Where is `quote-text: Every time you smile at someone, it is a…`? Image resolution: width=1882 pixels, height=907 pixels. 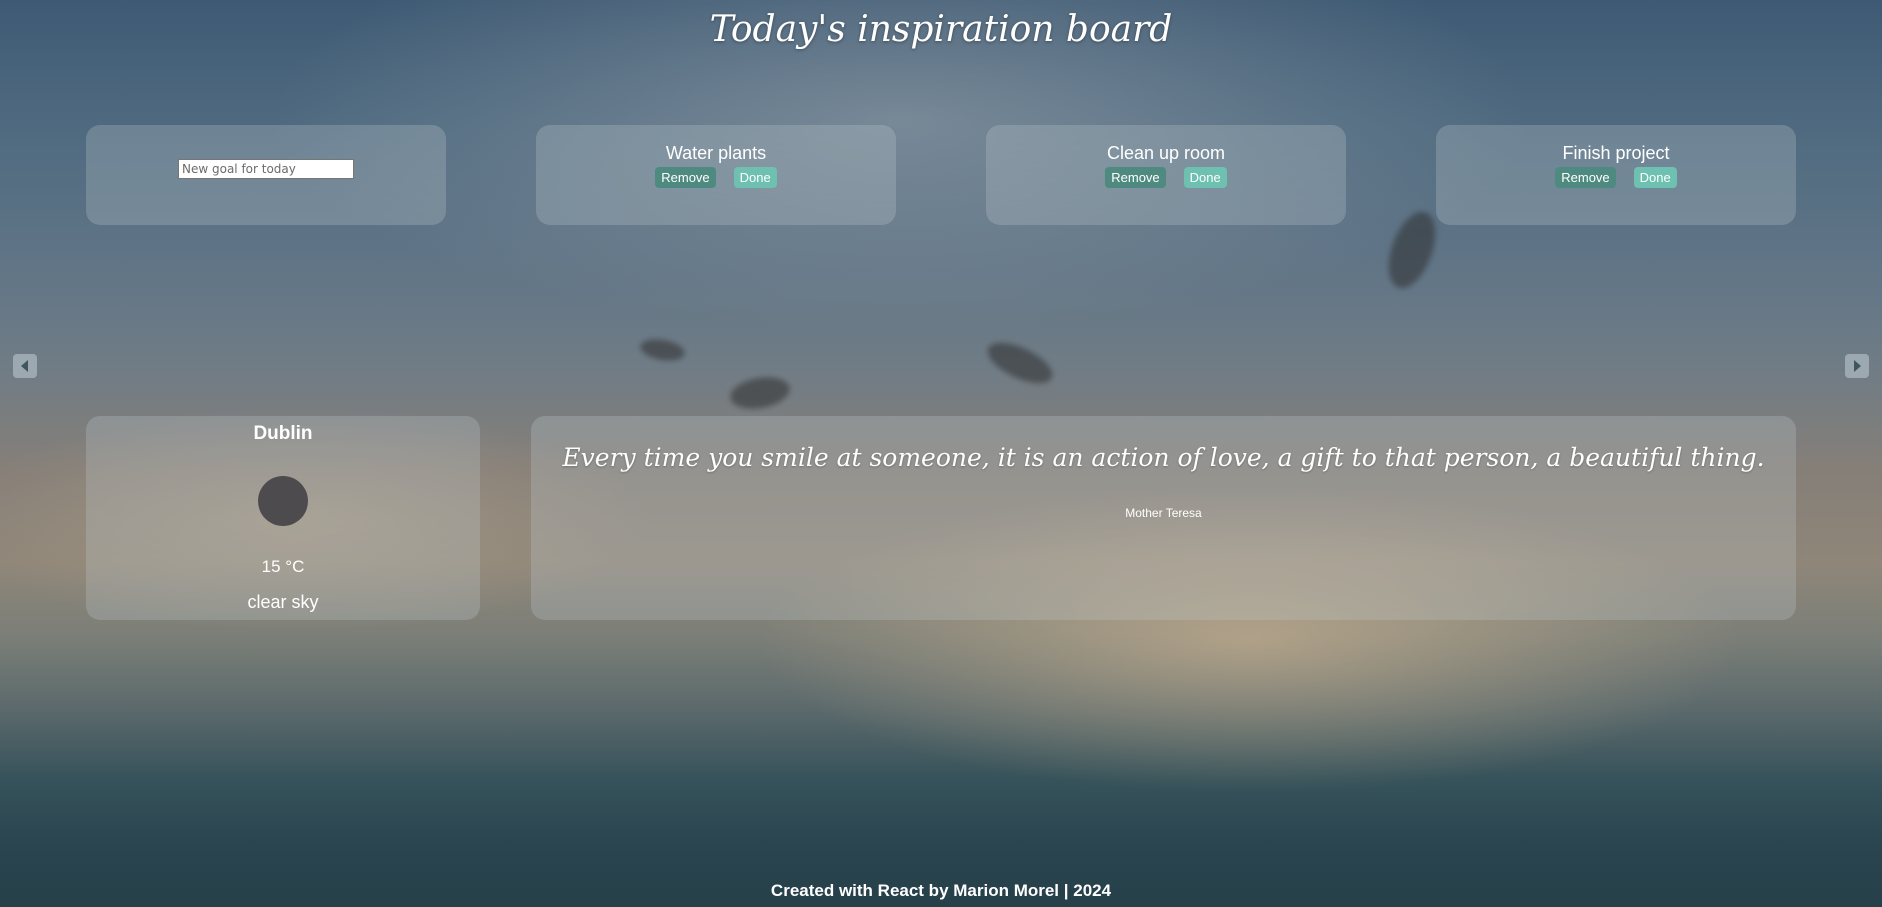
quote-text: Every time you smile at someone, it is a… is located at coordinates (1163, 457).